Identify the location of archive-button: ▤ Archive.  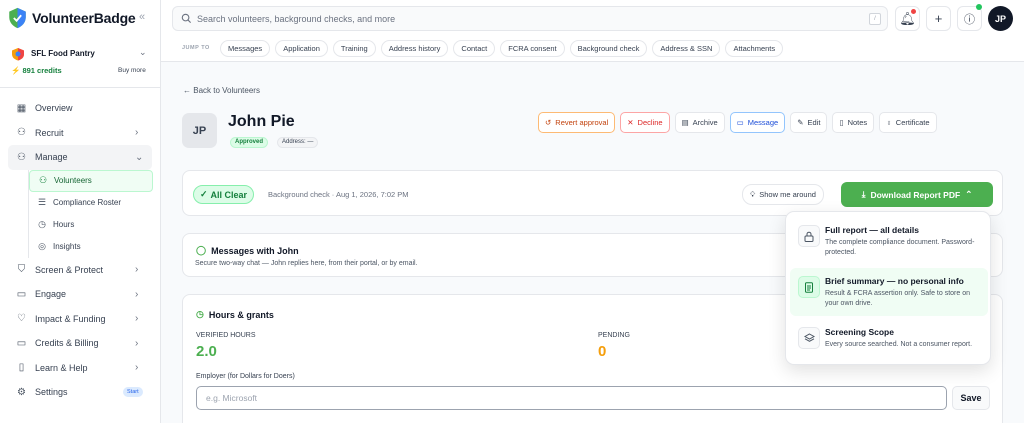
(699, 122).